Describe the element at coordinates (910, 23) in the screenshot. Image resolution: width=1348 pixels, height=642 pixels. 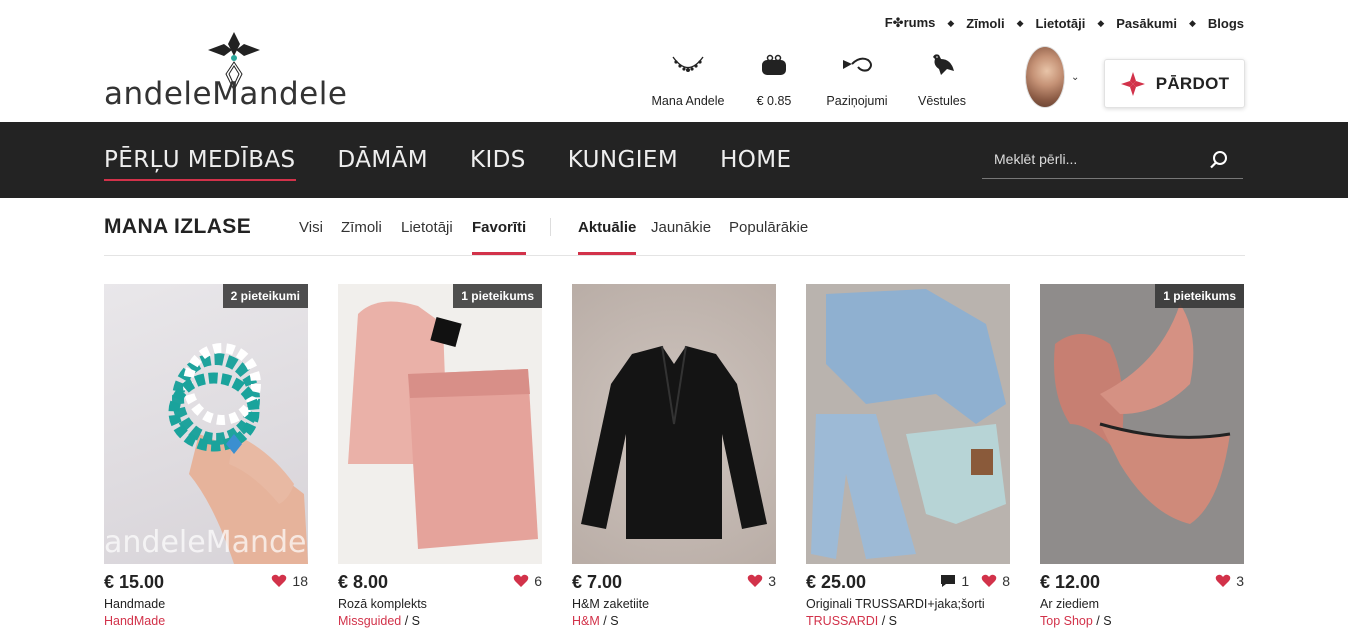
I see `toplink-forums: F✤rums` at that location.